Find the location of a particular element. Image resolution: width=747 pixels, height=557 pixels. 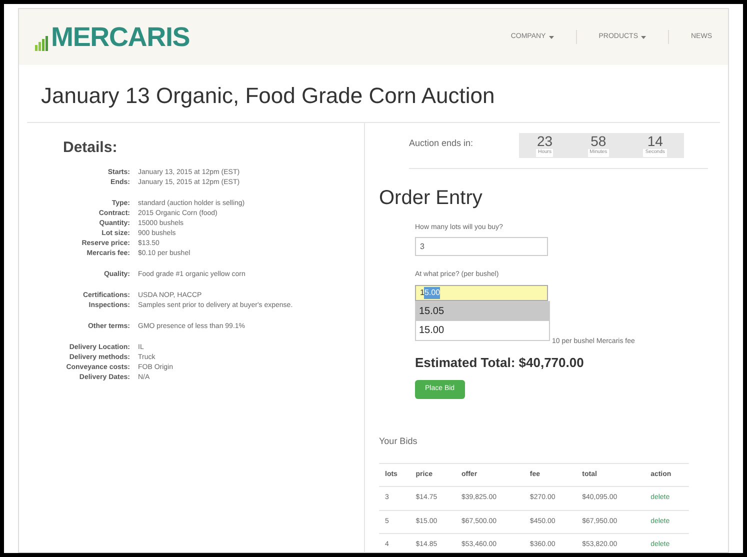

logo: MERCARIS is located at coordinates (120, 37).